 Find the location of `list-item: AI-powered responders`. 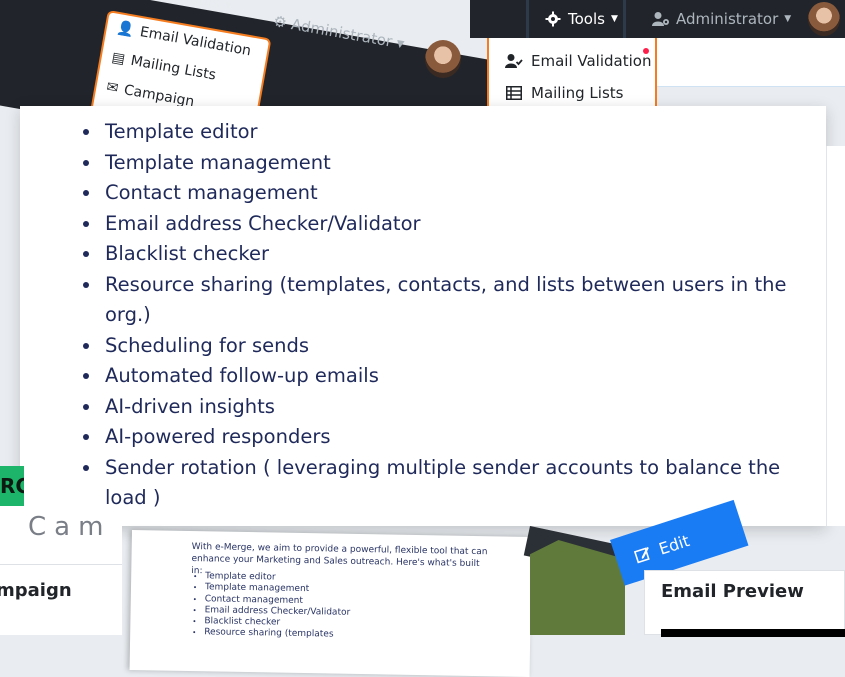

list-item: AI-powered responders is located at coordinates (439, 437).